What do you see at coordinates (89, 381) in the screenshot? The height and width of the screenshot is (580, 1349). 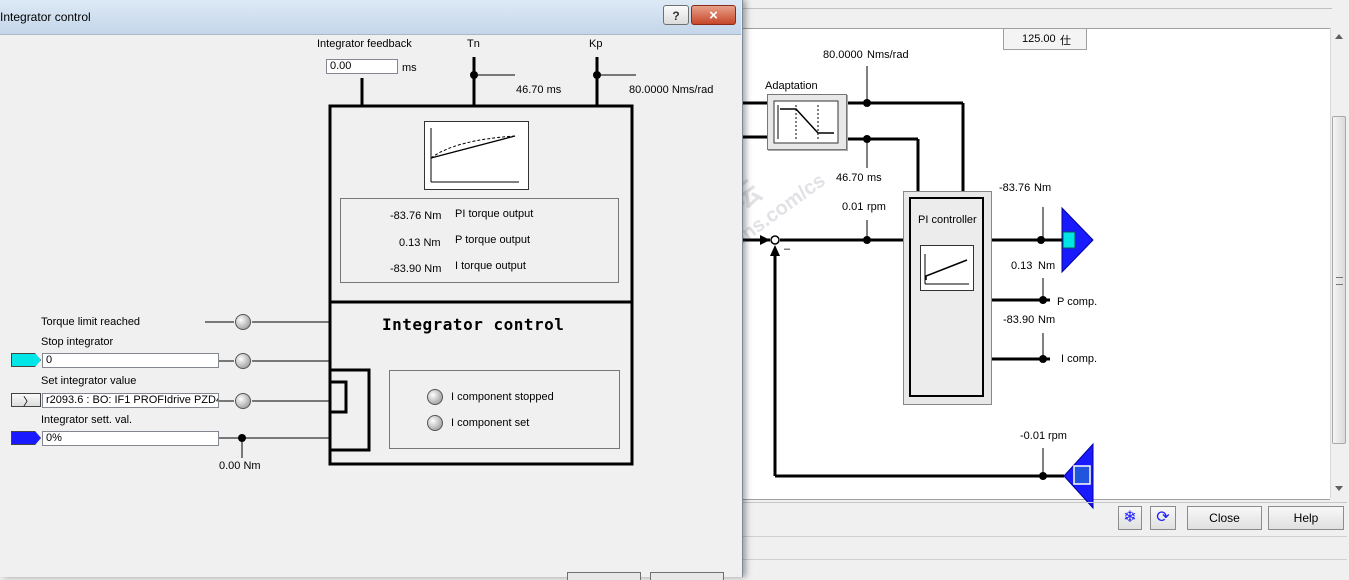 I see `set-integrator-value-label: Set integrator value` at bounding box center [89, 381].